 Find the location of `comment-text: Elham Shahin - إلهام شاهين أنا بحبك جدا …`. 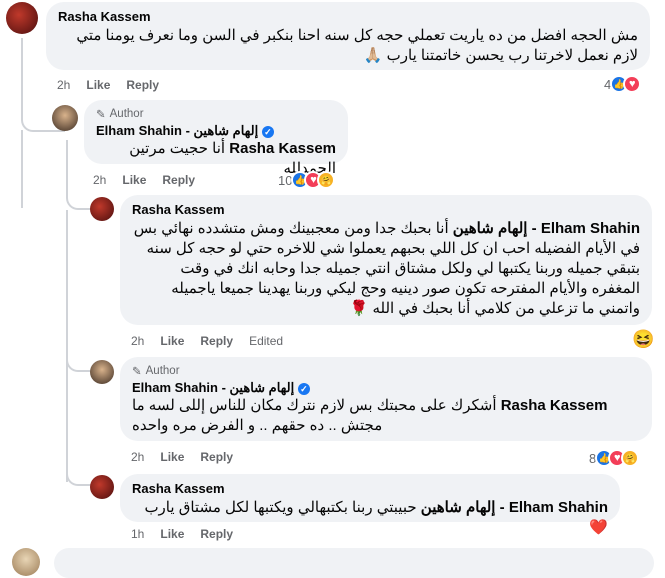

comment-text: Elham Shahin - إلهام شاهين أنا بحبك جدا … is located at coordinates (386, 269).